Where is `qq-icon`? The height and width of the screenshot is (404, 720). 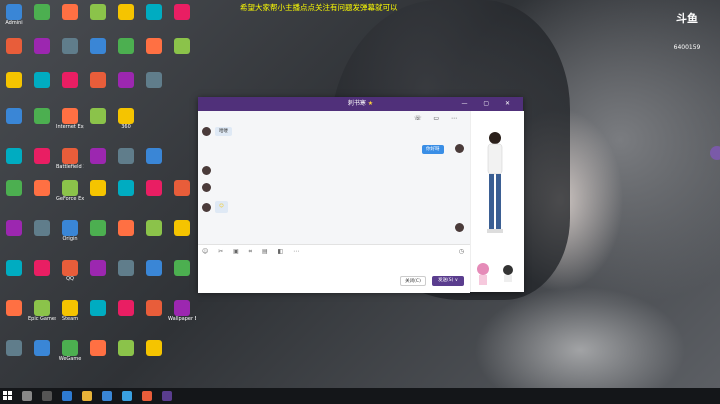 qq-icon is located at coordinates (127, 396).